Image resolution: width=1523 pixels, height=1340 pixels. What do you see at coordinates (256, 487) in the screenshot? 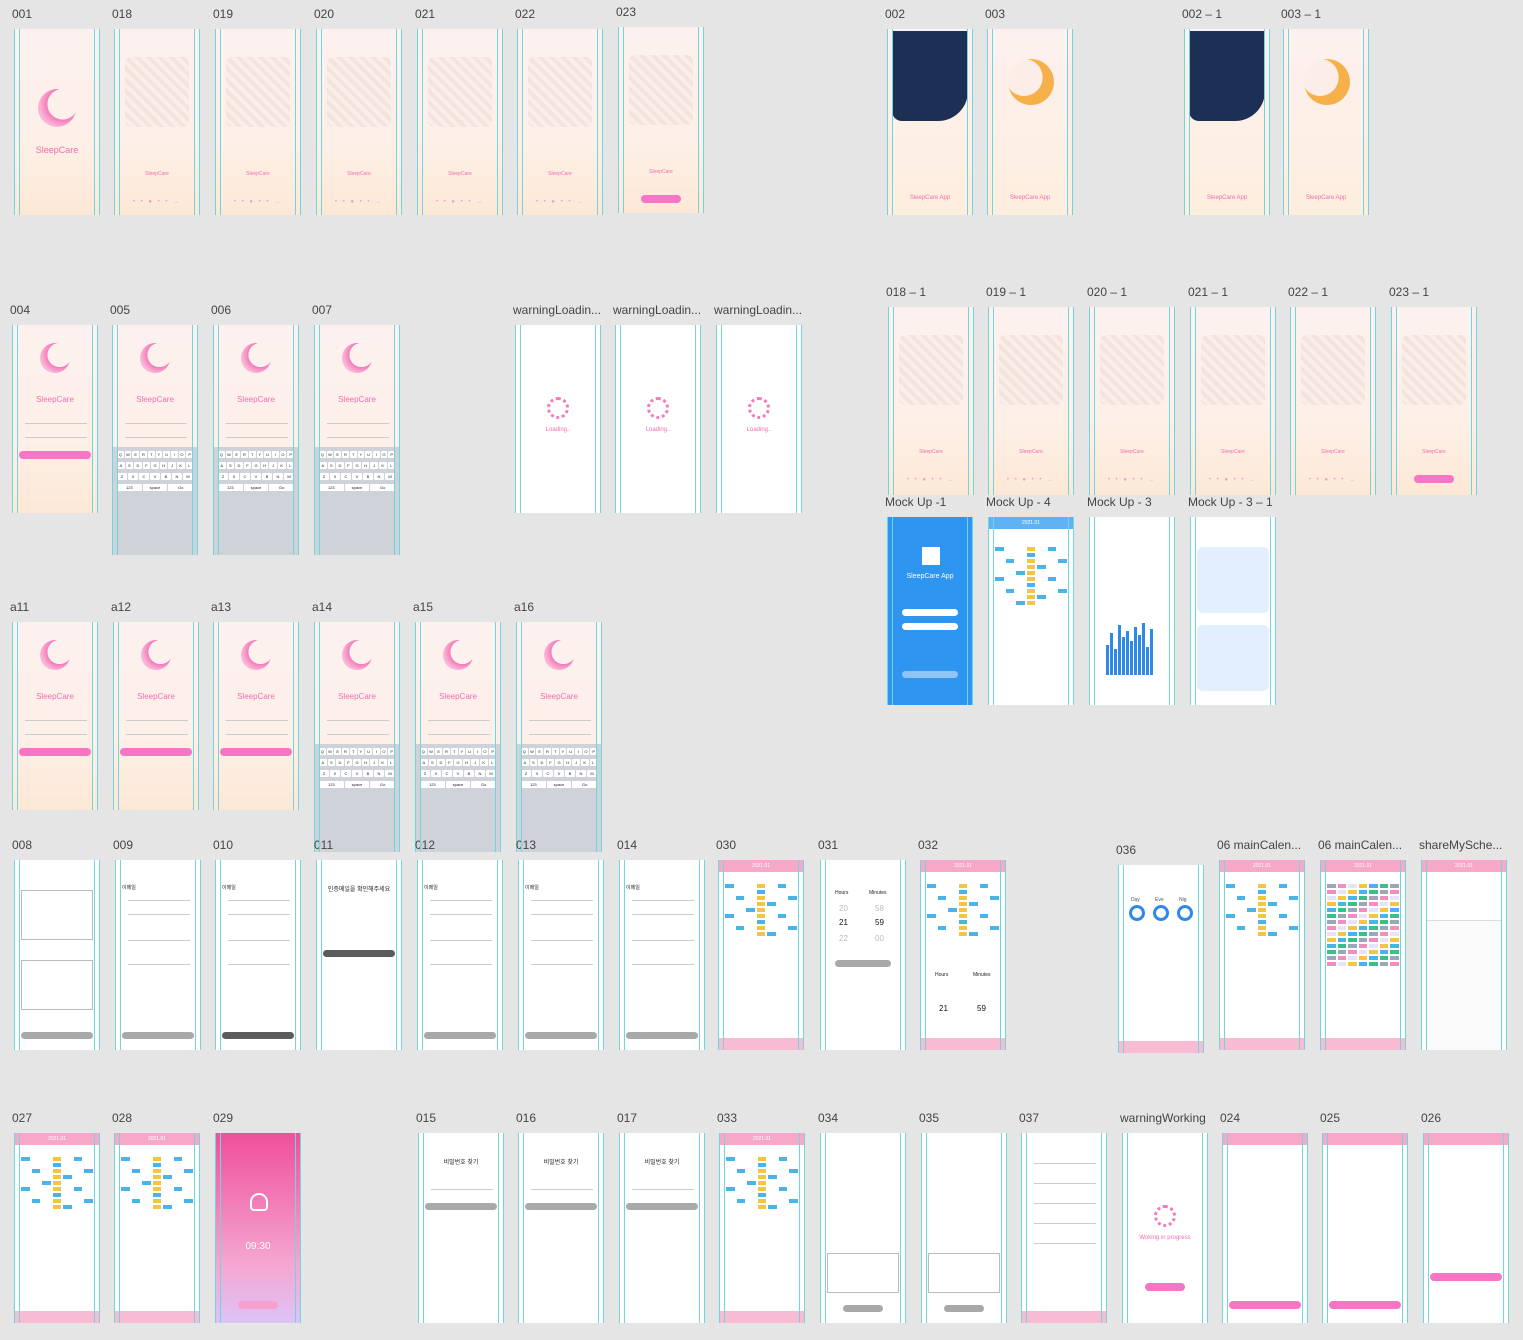
I see `key: space` at bounding box center [256, 487].